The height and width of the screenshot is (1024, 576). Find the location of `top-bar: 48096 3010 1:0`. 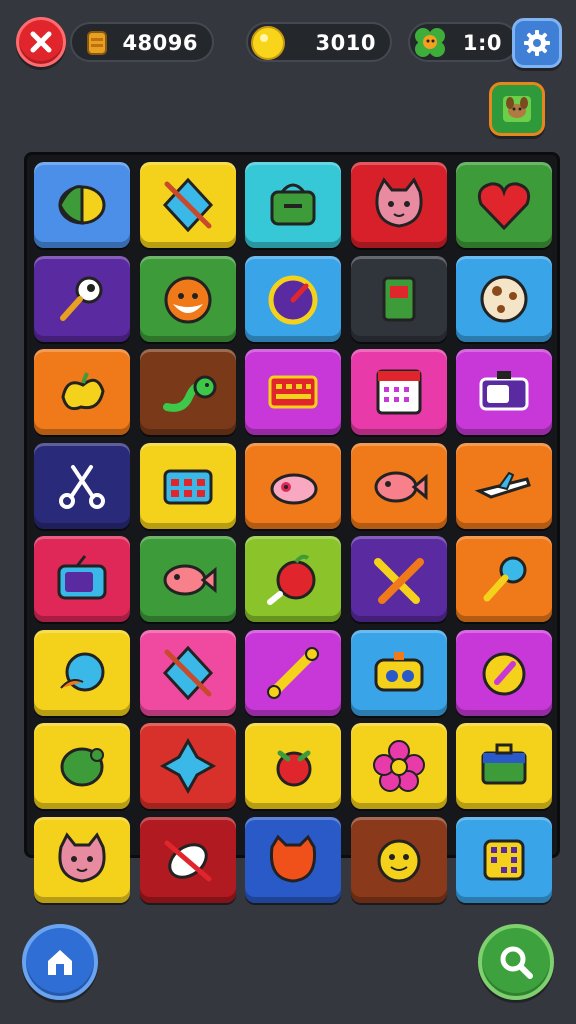

top-bar: 48096 3010 1:0 is located at coordinates (288, 45).